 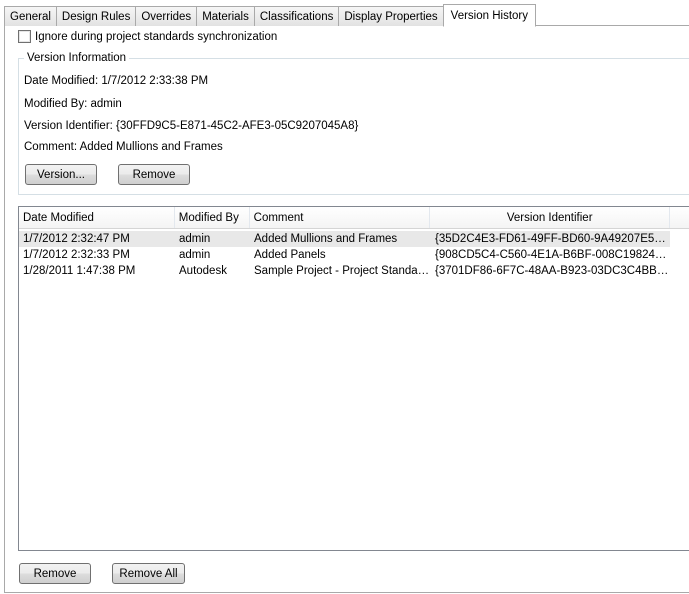 I want to click on cell-version-identifier: {35D2C4E3-FD61-49FF-BD60-9A49207E5178}, so click(x=552, y=239).